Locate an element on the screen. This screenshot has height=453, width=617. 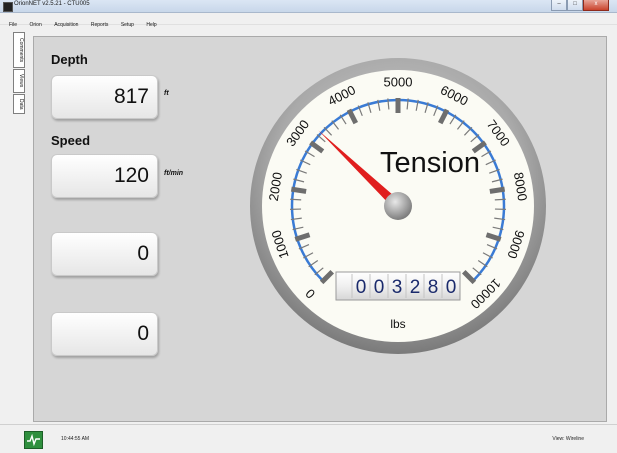
chart-activity-icon is located at coordinates (33, 440).